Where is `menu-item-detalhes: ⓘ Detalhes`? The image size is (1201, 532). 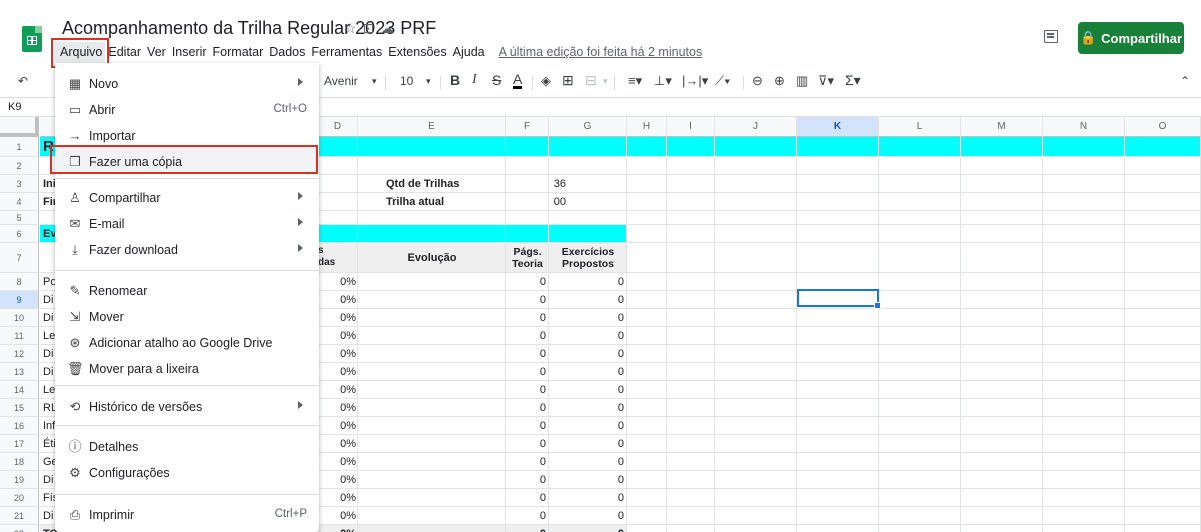 menu-item-detalhes: ⓘ Detalhes is located at coordinates (187, 447).